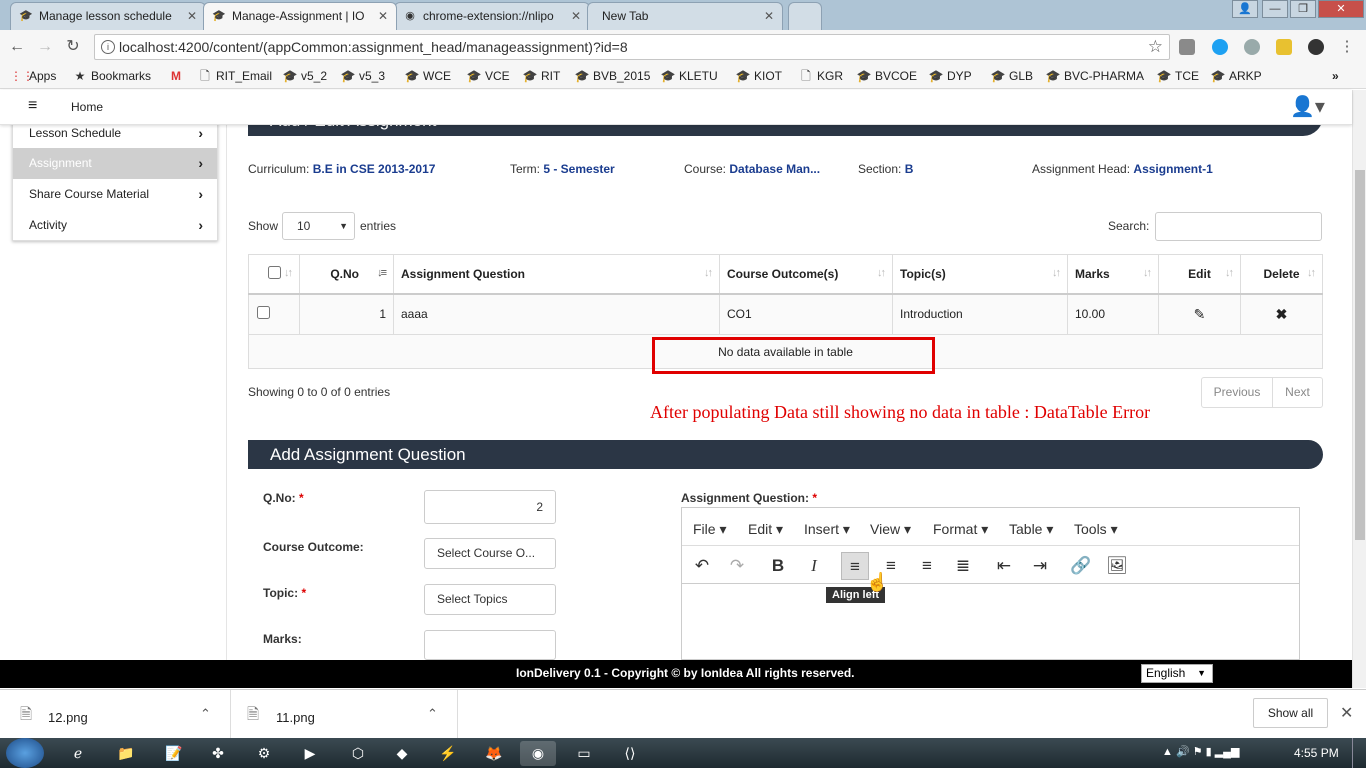 The image size is (1366, 768). What do you see at coordinates (1359, 753) in the screenshot?
I see `show-desktop-button` at bounding box center [1359, 753].